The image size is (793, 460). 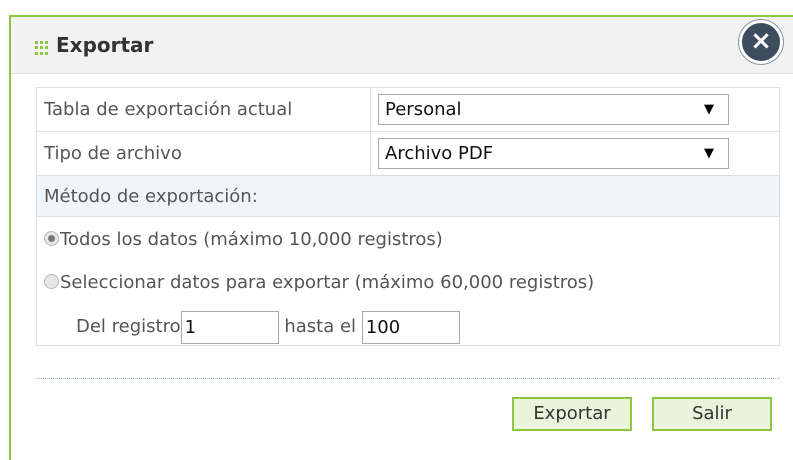 What do you see at coordinates (439, 153) in the screenshot?
I see `filetype-select-value: Archivo PDF` at bounding box center [439, 153].